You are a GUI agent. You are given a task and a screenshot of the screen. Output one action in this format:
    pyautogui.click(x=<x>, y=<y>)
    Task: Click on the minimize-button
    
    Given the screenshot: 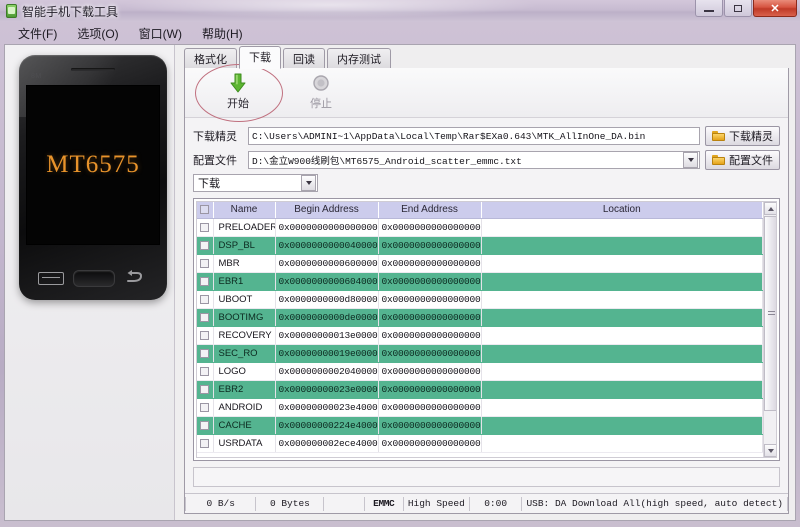 What is the action you would take?
    pyautogui.click(x=709, y=8)
    